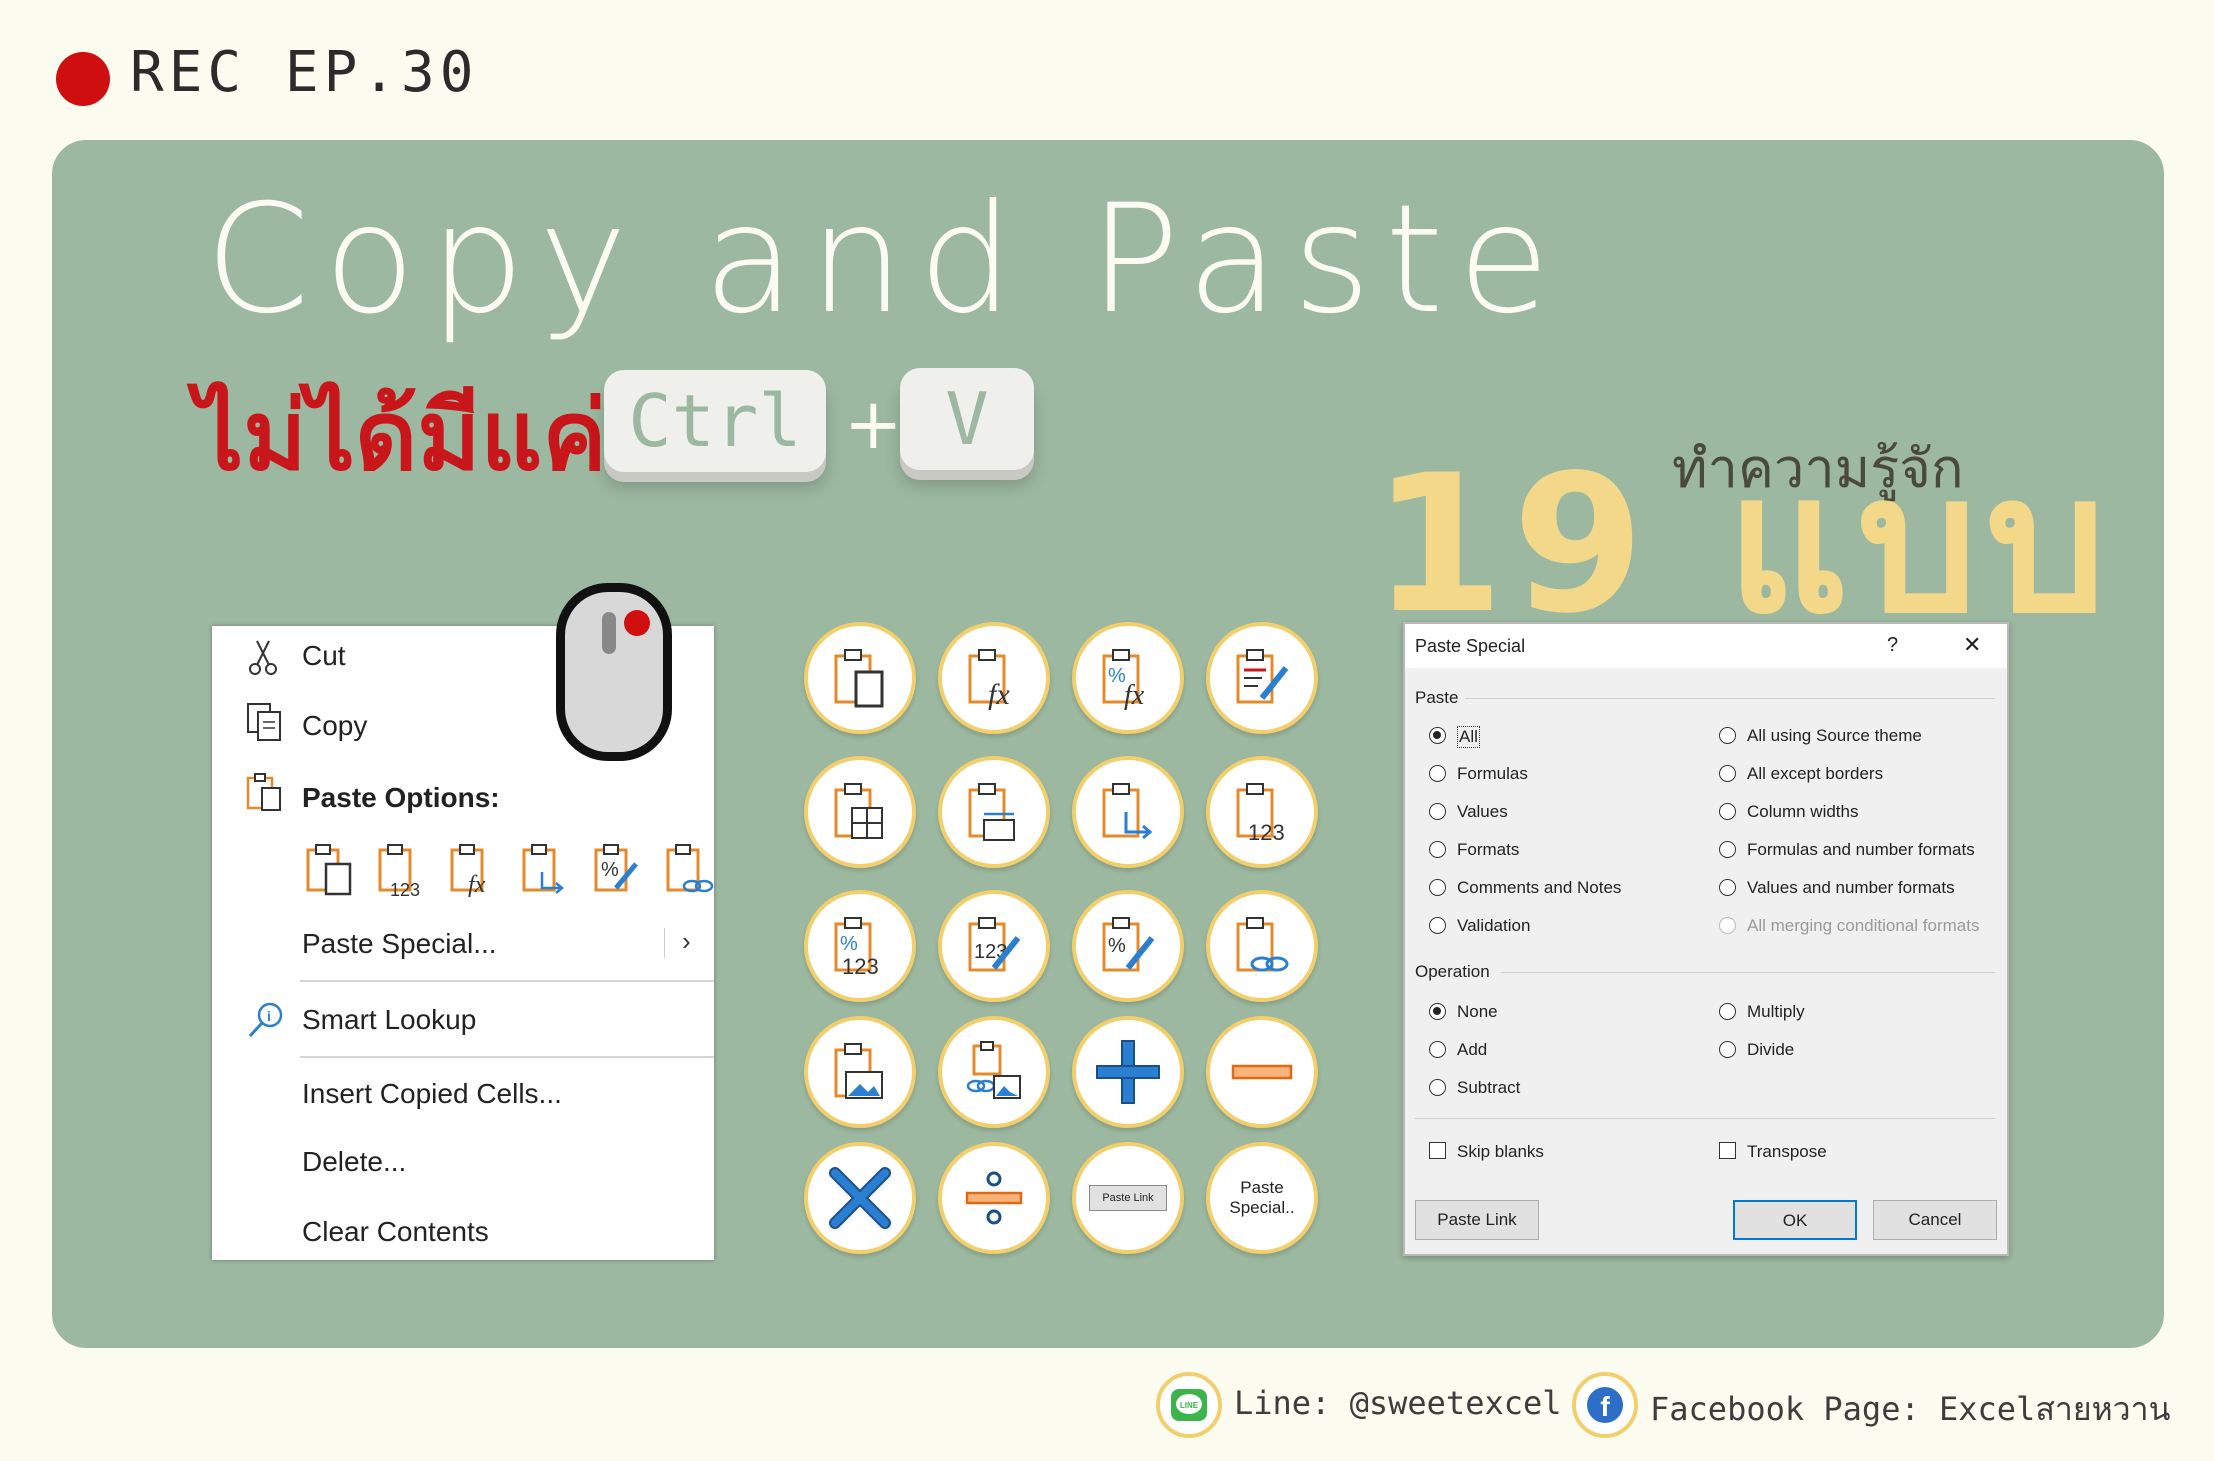 This screenshot has width=2214, height=1461. Describe the element at coordinates (1437, 1150) in the screenshot. I see `skip-blanks-checkbox` at that location.